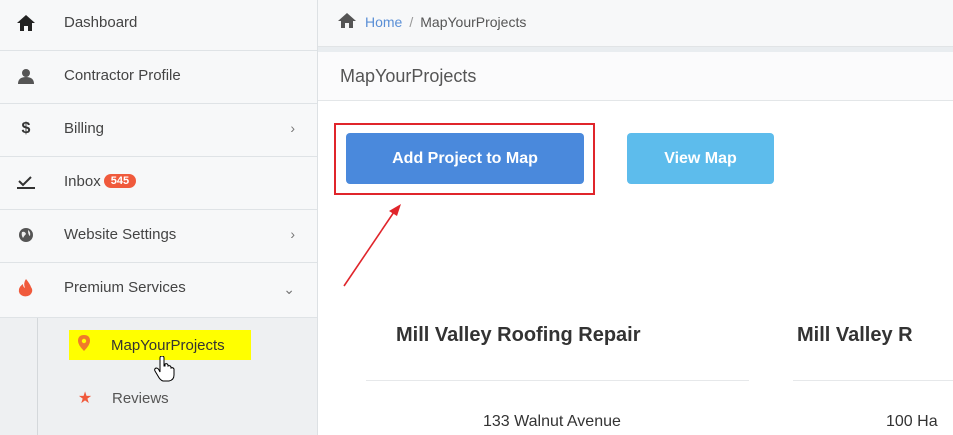 This screenshot has width=953, height=435. I want to click on sidebar-subitem-label: Reviews, so click(140, 398).